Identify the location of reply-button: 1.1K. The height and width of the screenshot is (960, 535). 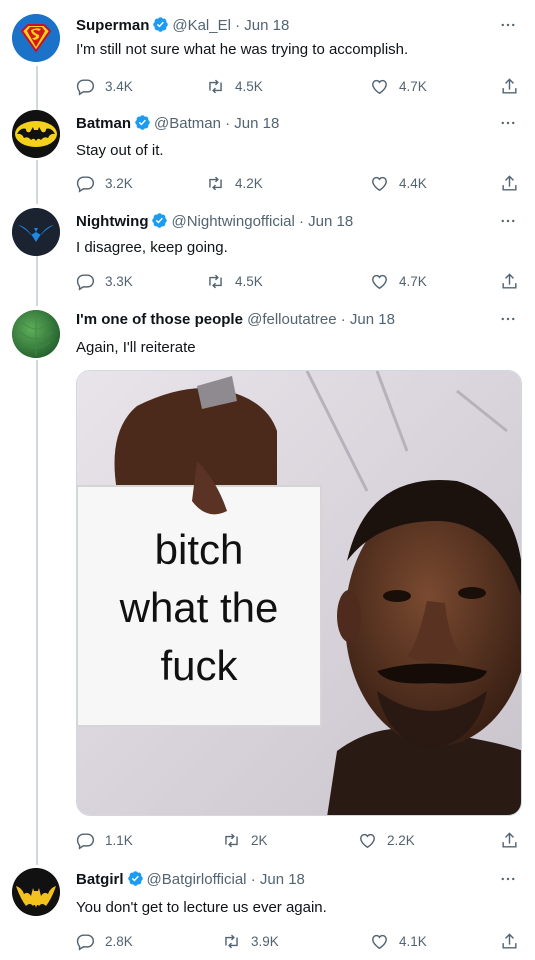
(104, 840).